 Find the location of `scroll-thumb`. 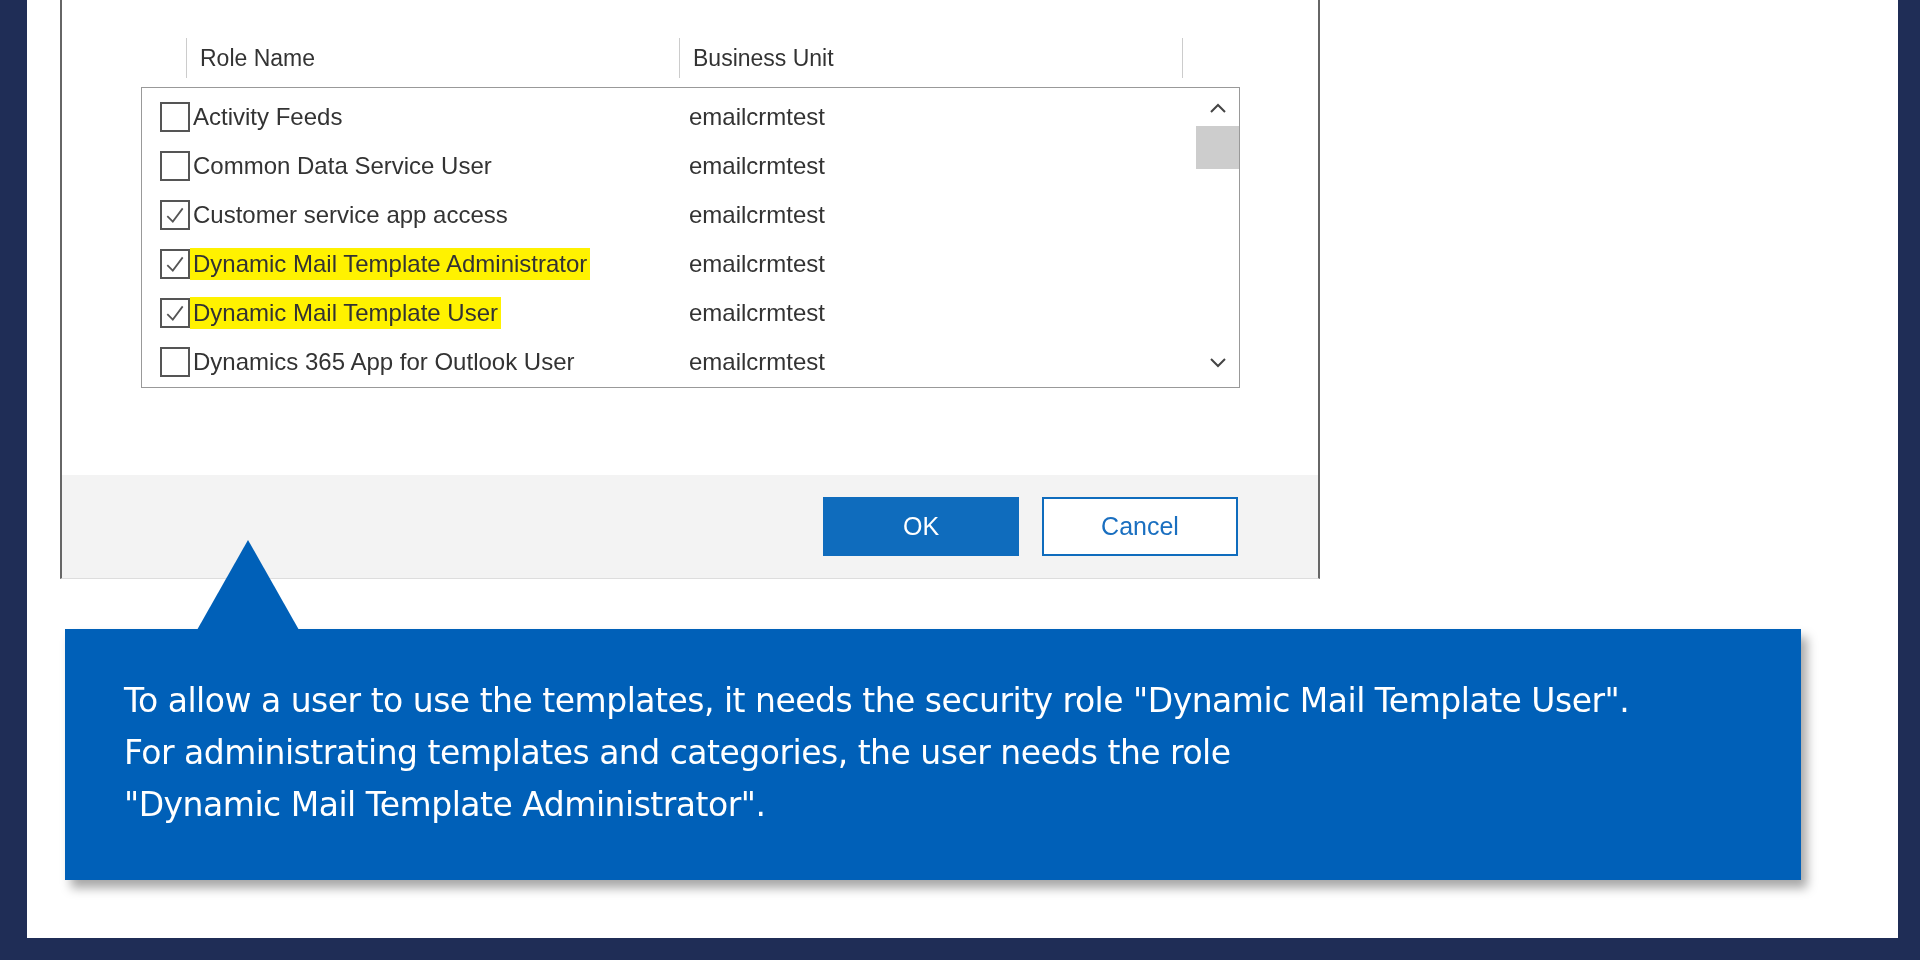

scroll-thumb is located at coordinates (1217, 147).